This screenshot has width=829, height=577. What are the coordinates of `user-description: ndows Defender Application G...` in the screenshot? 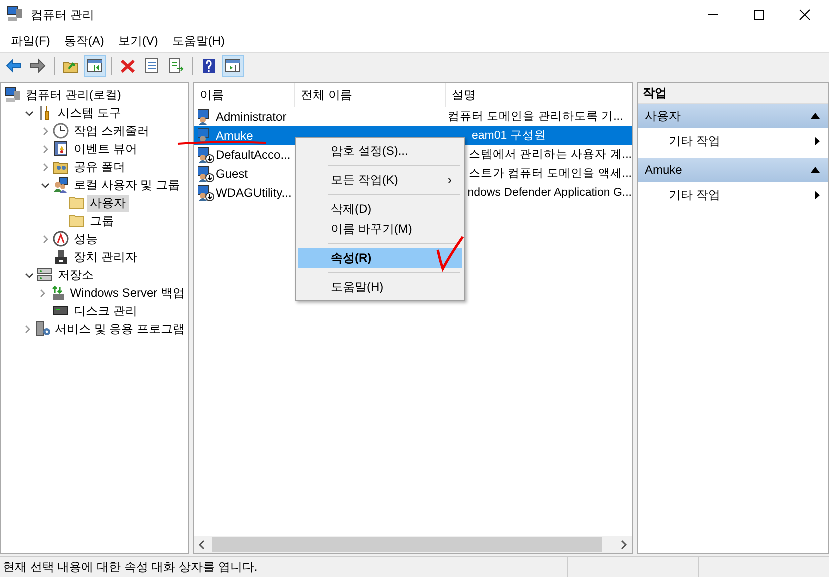 It's located at (549, 192).